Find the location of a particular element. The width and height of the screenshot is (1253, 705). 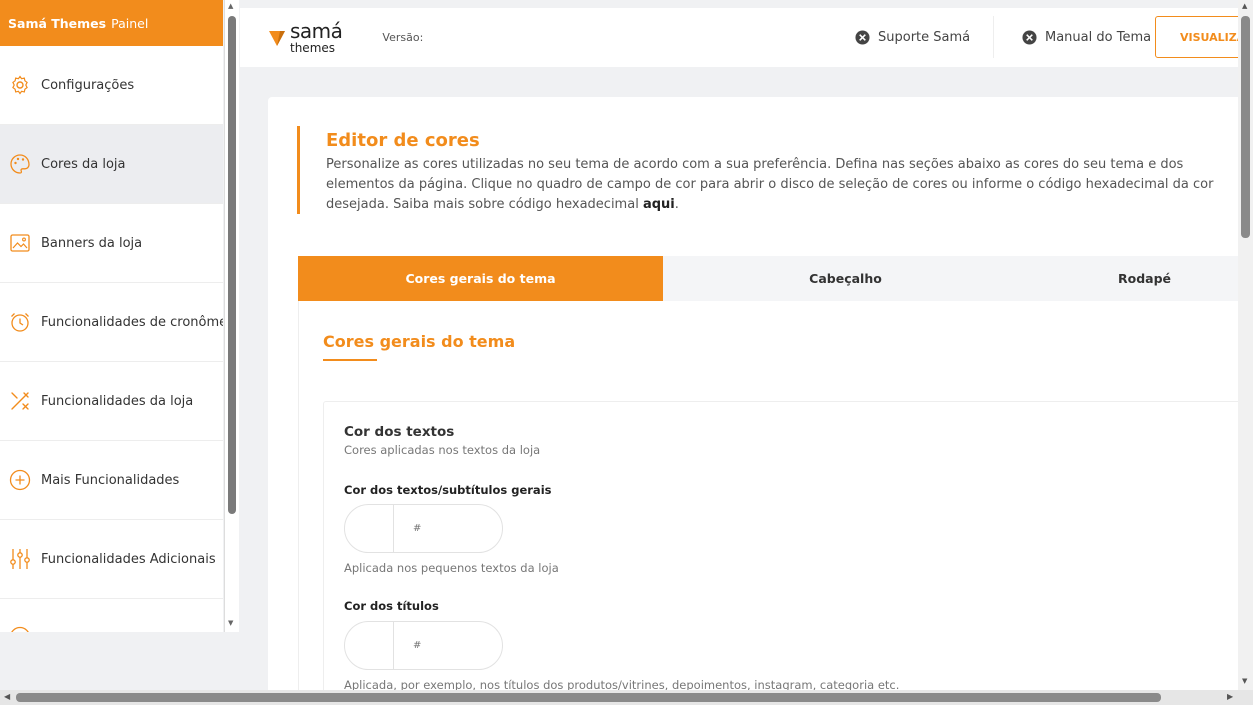

sidebar-item-label: Funcionalidades da loja is located at coordinates (117, 401).